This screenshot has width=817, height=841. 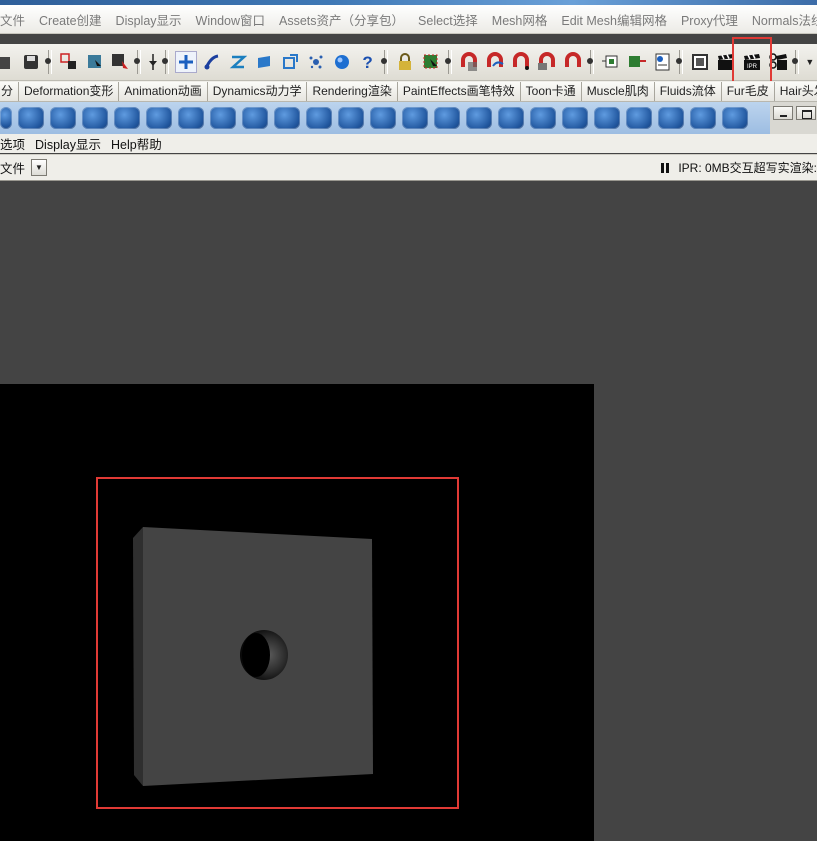 I want to click on transform-icon, so click(x=290, y=62).